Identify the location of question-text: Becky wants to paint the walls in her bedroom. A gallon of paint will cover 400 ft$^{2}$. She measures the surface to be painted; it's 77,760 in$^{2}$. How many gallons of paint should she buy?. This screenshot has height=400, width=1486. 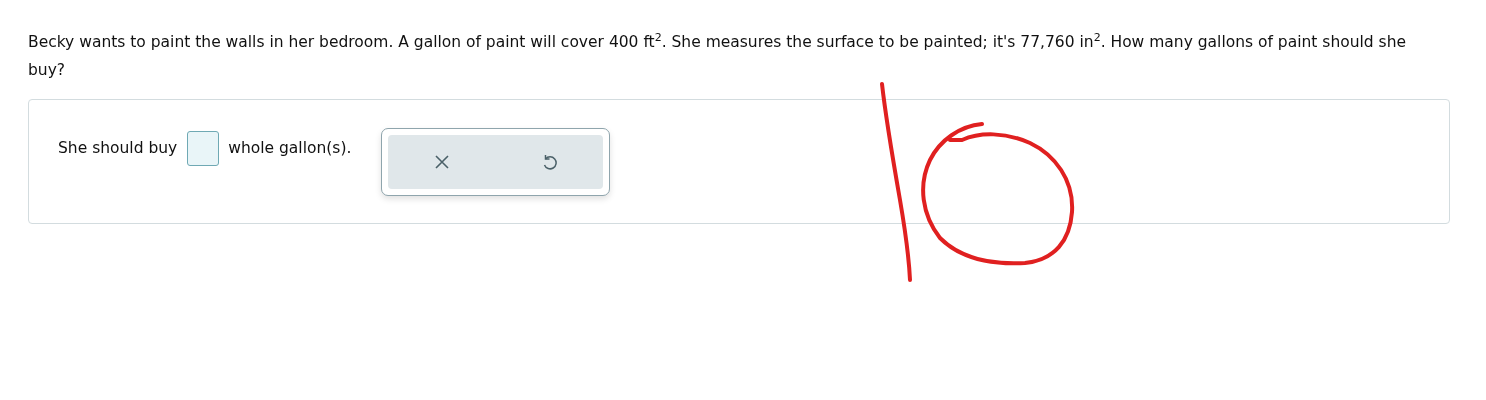
(718, 55).